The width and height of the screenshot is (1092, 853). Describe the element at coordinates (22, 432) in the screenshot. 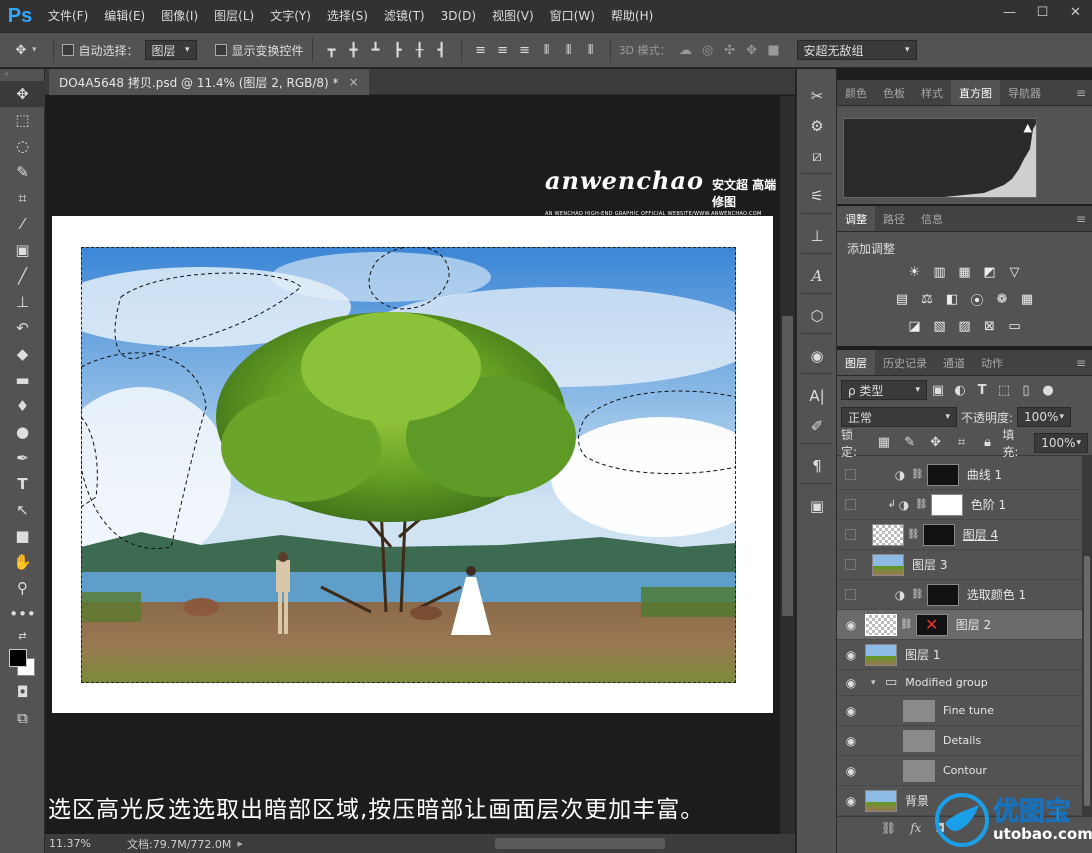

I see `dodge-tool-icon: ●` at that location.